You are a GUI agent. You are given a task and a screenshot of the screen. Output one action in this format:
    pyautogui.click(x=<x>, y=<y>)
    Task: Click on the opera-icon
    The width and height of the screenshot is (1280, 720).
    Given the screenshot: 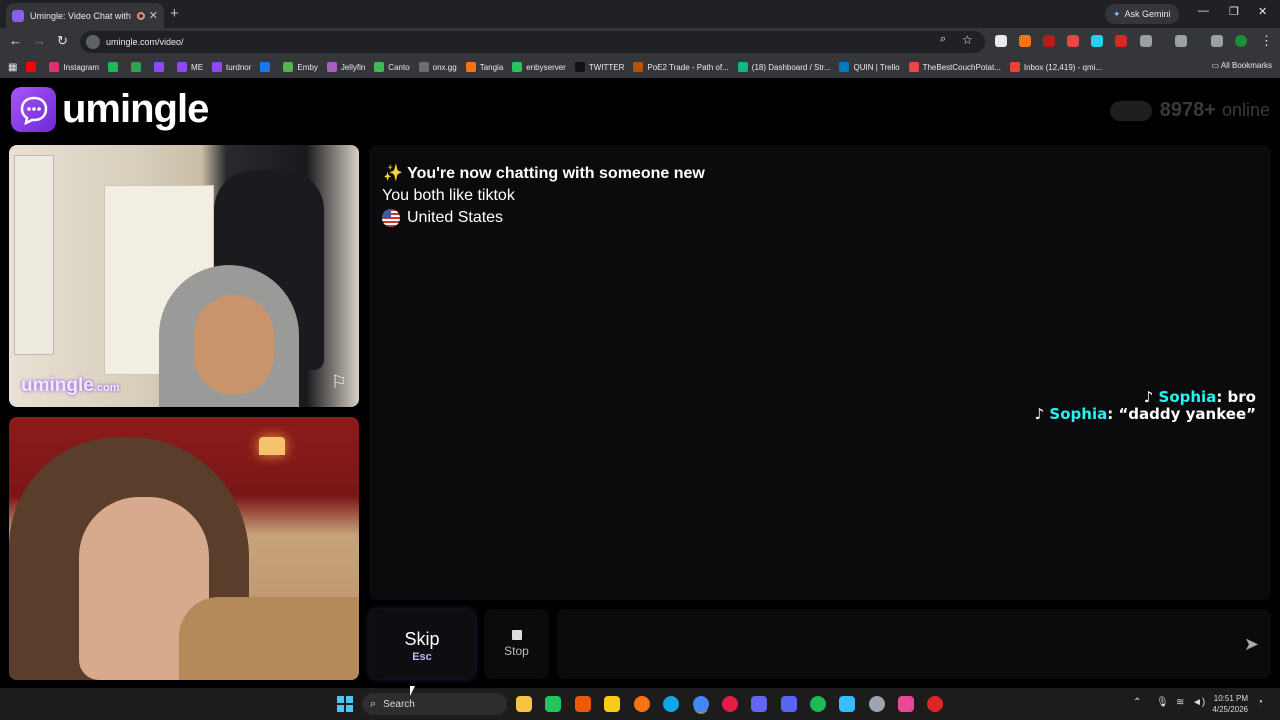 What is the action you would take?
    pyautogui.click(x=730, y=704)
    